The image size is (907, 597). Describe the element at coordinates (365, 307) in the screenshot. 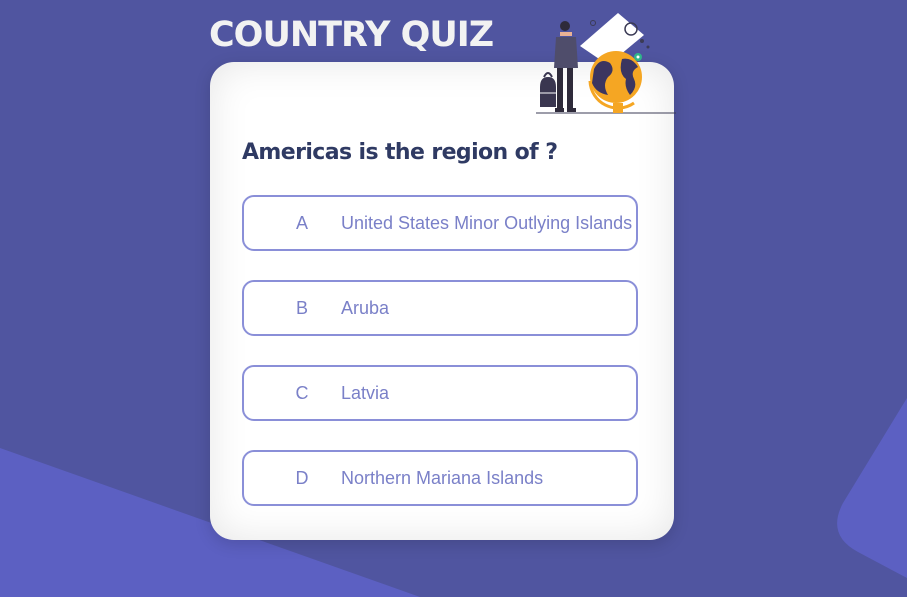

I see `option-text: Aruba` at that location.